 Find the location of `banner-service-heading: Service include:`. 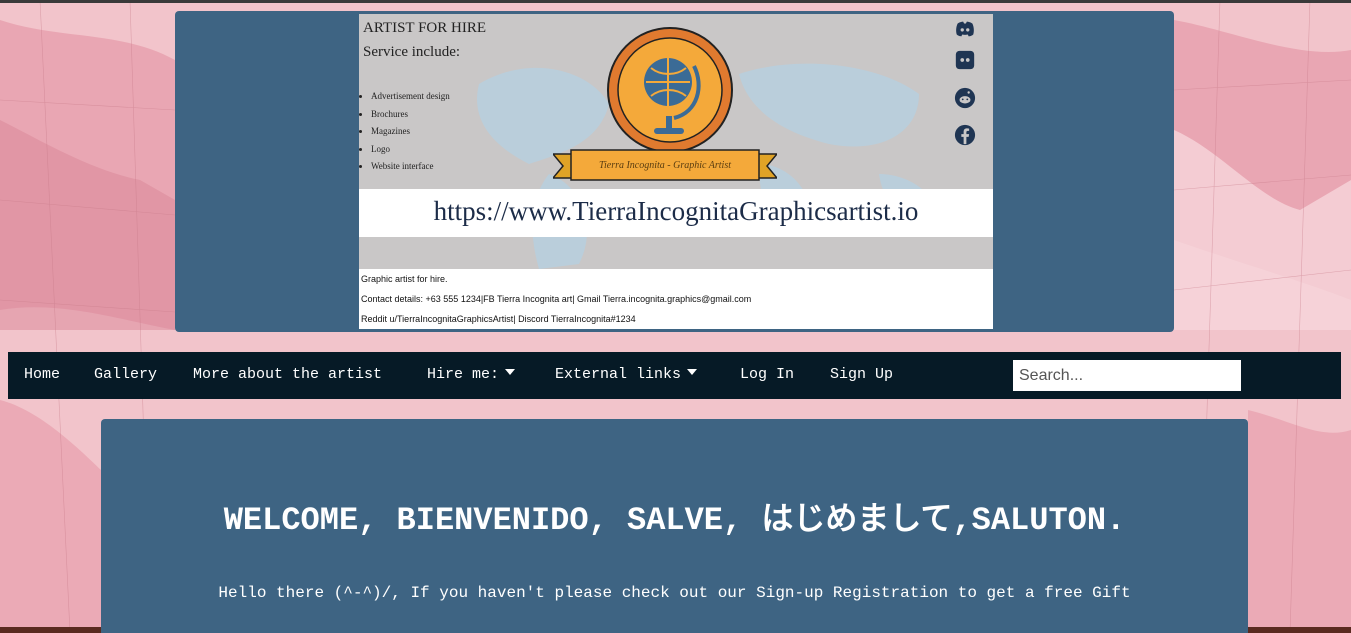

banner-service-heading: Service include: is located at coordinates (412, 52).